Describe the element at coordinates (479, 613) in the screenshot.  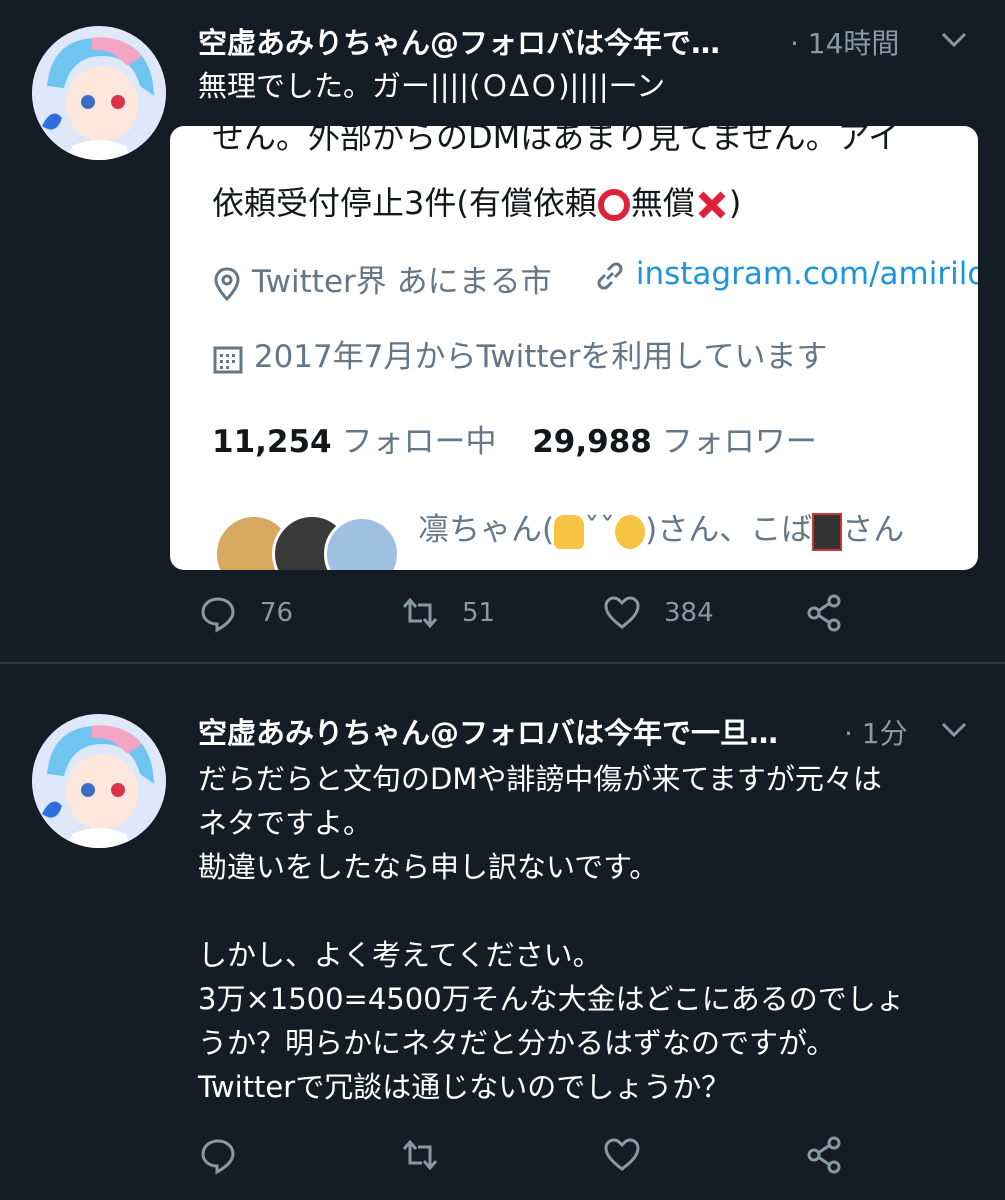
I see `retweet-count: 51` at that location.